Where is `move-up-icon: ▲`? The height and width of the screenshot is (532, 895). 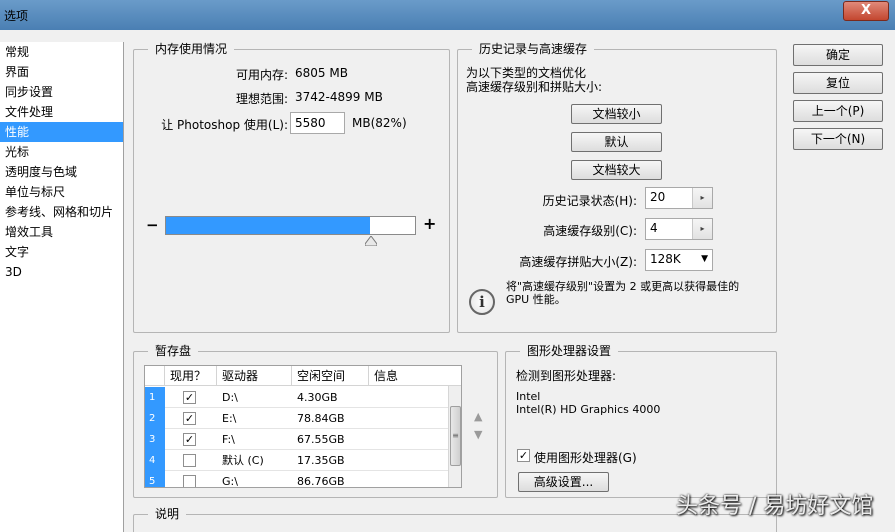 move-up-icon: ▲ is located at coordinates (478, 416).